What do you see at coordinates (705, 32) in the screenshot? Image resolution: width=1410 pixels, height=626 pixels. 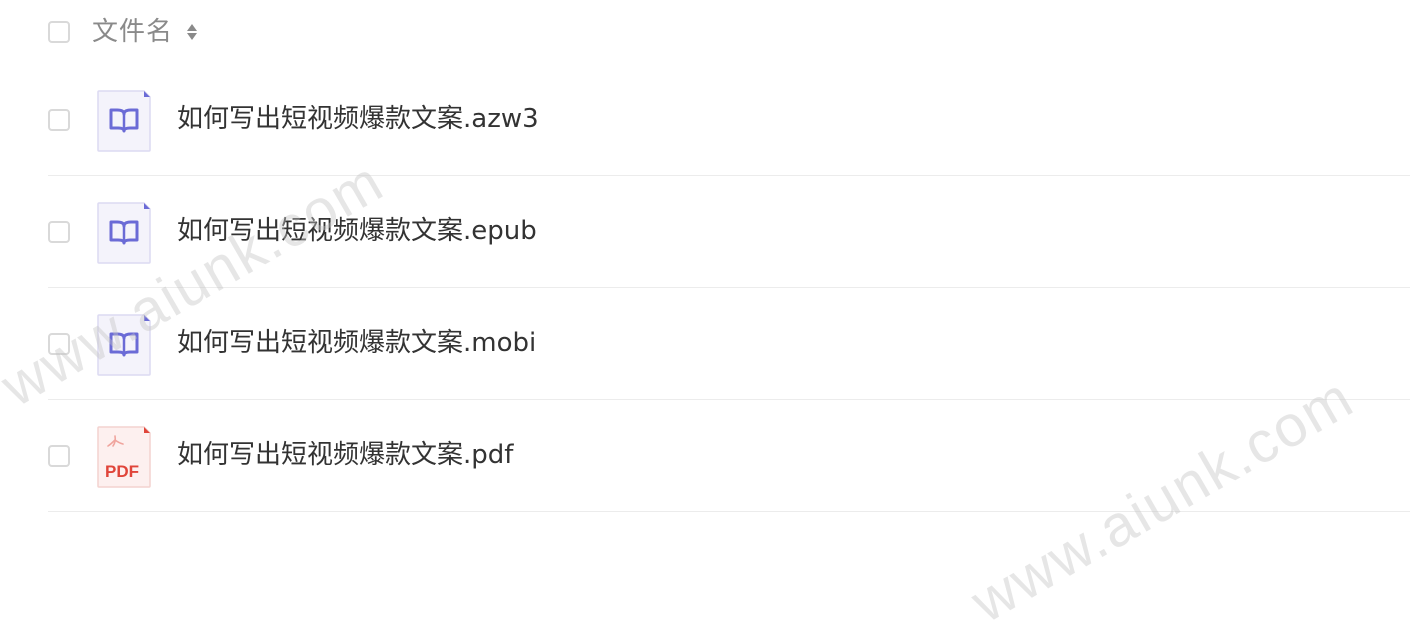 I see `file-list-header: 文件名` at bounding box center [705, 32].